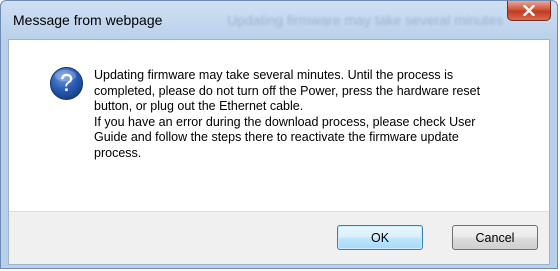  Describe the element at coordinates (118, 152) in the screenshot. I see `message-line: process.` at that location.